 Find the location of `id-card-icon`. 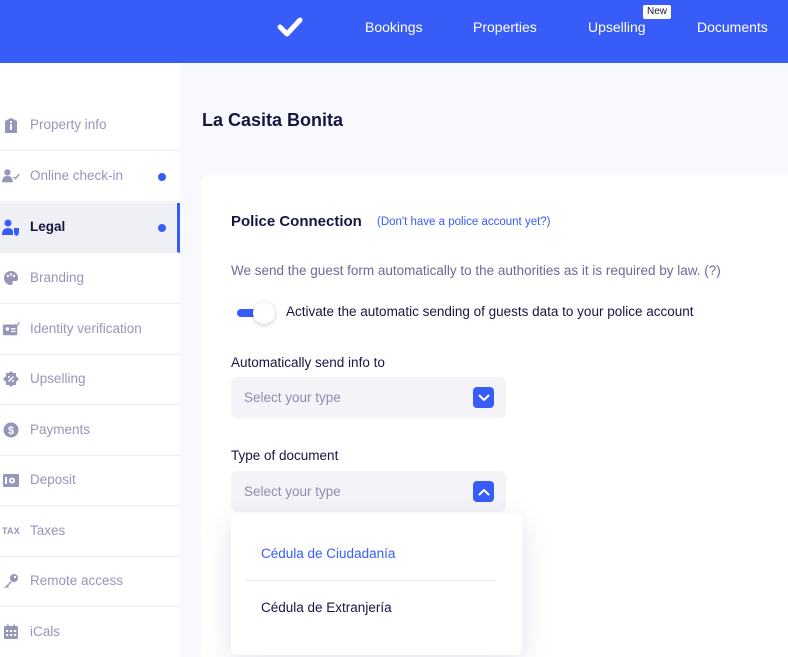

id-card-icon is located at coordinates (11, 329).